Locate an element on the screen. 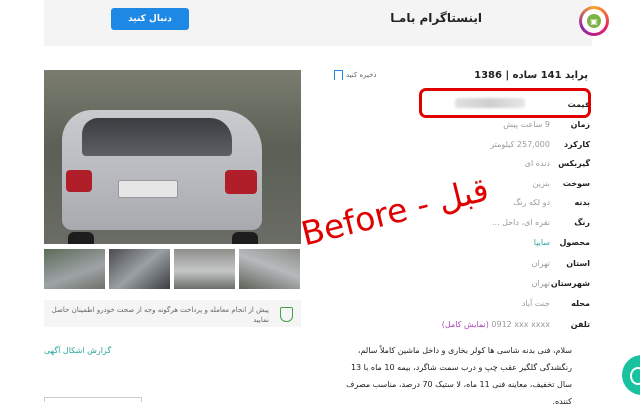 The height and width of the screenshot is (410, 640). detail-label-phone: تلفن is located at coordinates (580, 324).